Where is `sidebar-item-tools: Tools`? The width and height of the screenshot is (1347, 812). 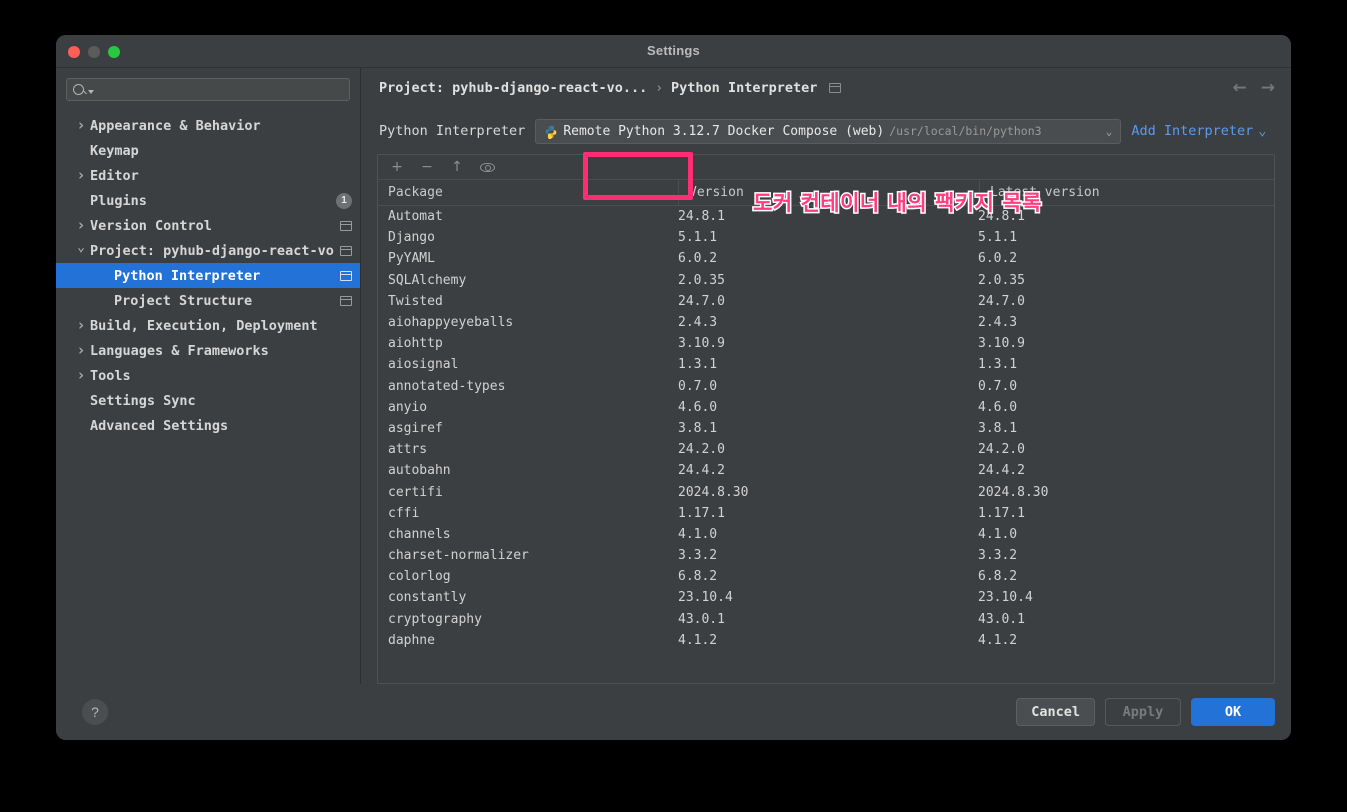
sidebar-item-tools: Tools is located at coordinates (208, 375).